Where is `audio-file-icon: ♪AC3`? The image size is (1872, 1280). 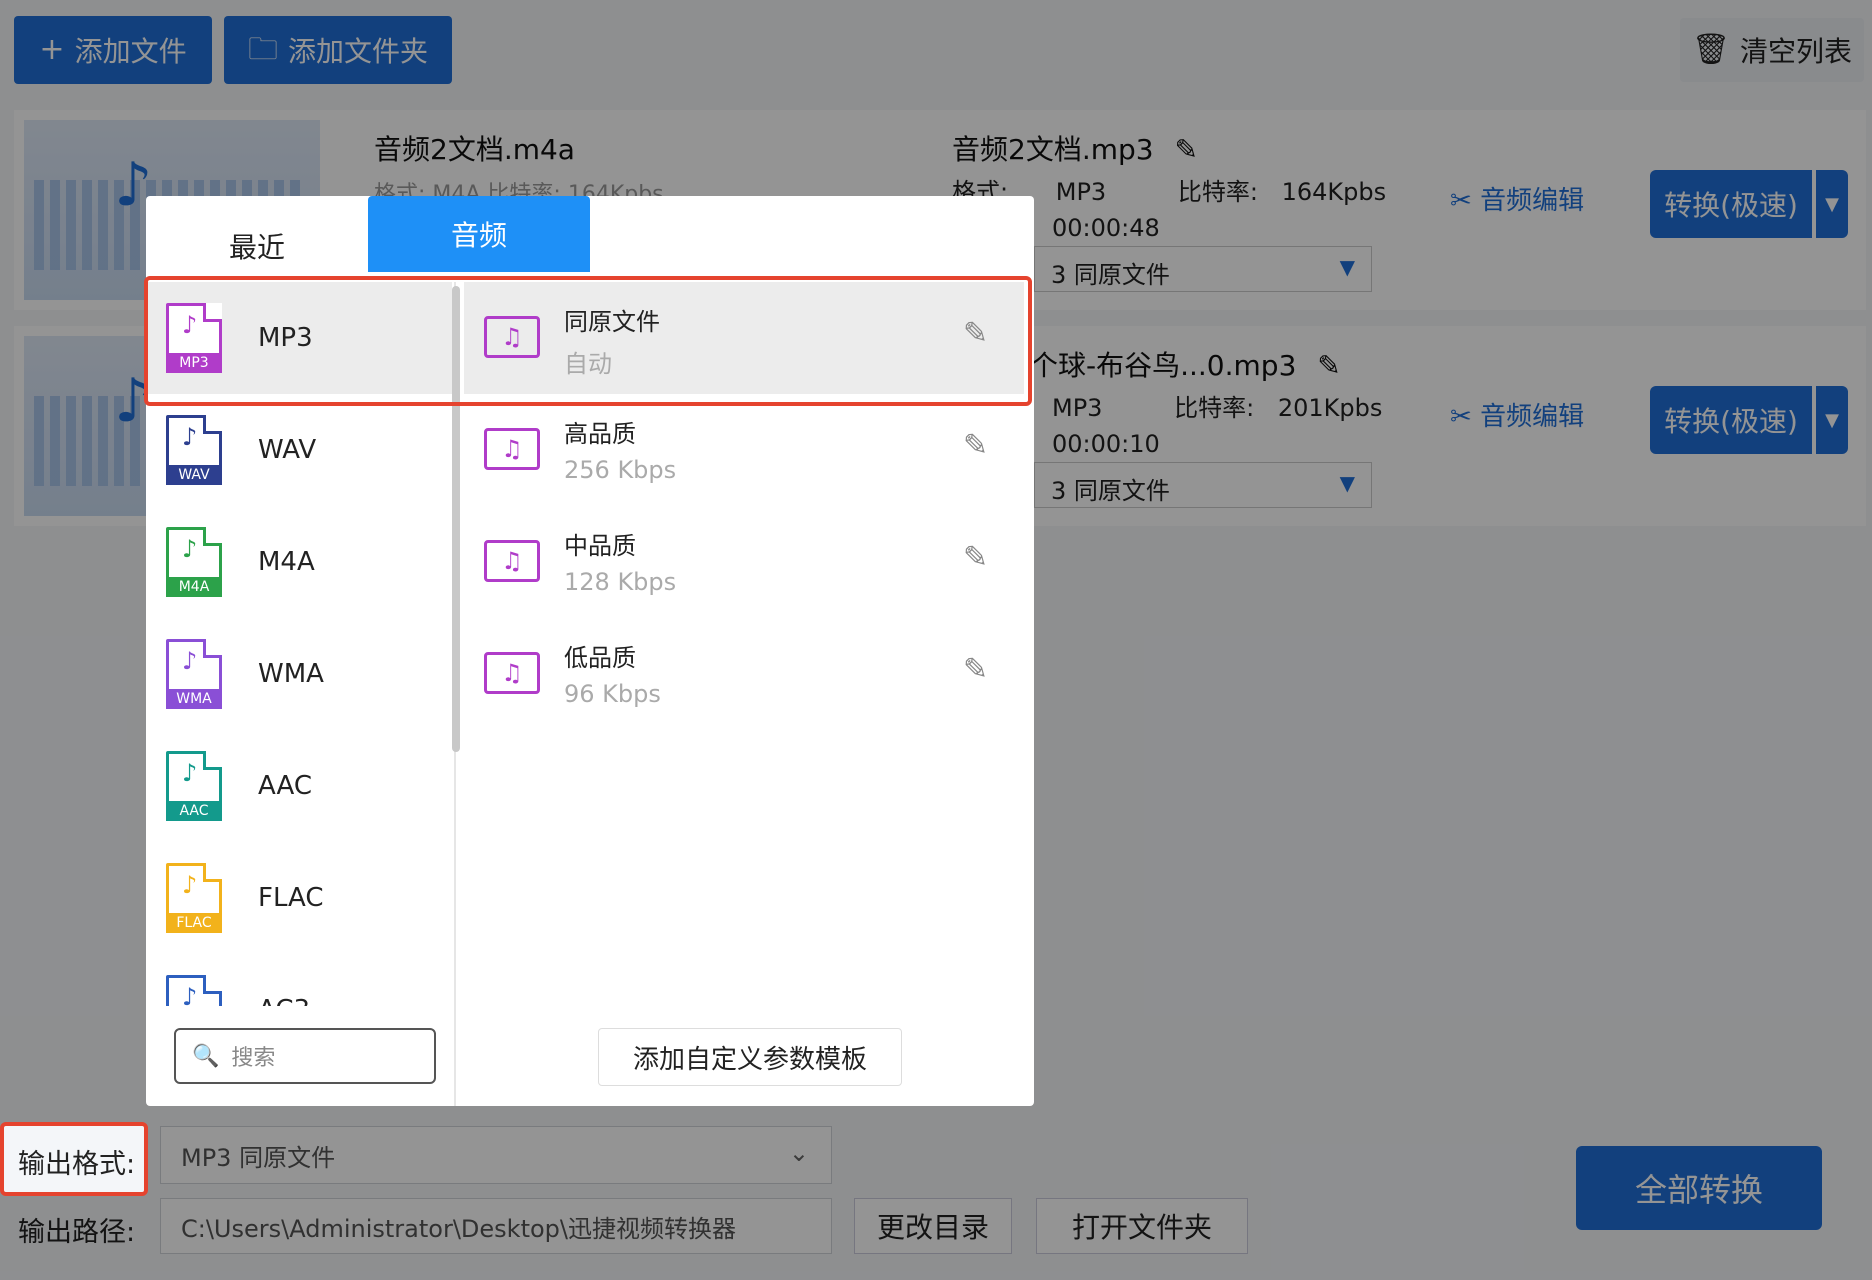 audio-file-icon: ♪AC3 is located at coordinates (194, 990).